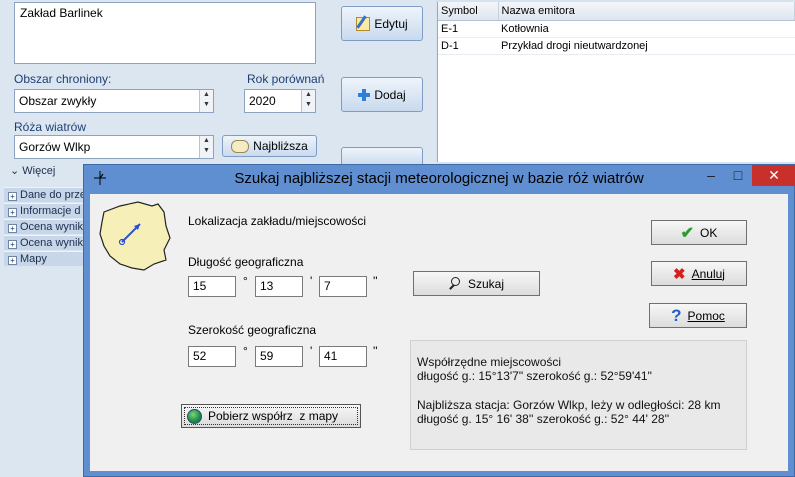  What do you see at coordinates (206, 101) in the screenshot?
I see `protected-area-spin-icon: ▲ ▼` at bounding box center [206, 101].